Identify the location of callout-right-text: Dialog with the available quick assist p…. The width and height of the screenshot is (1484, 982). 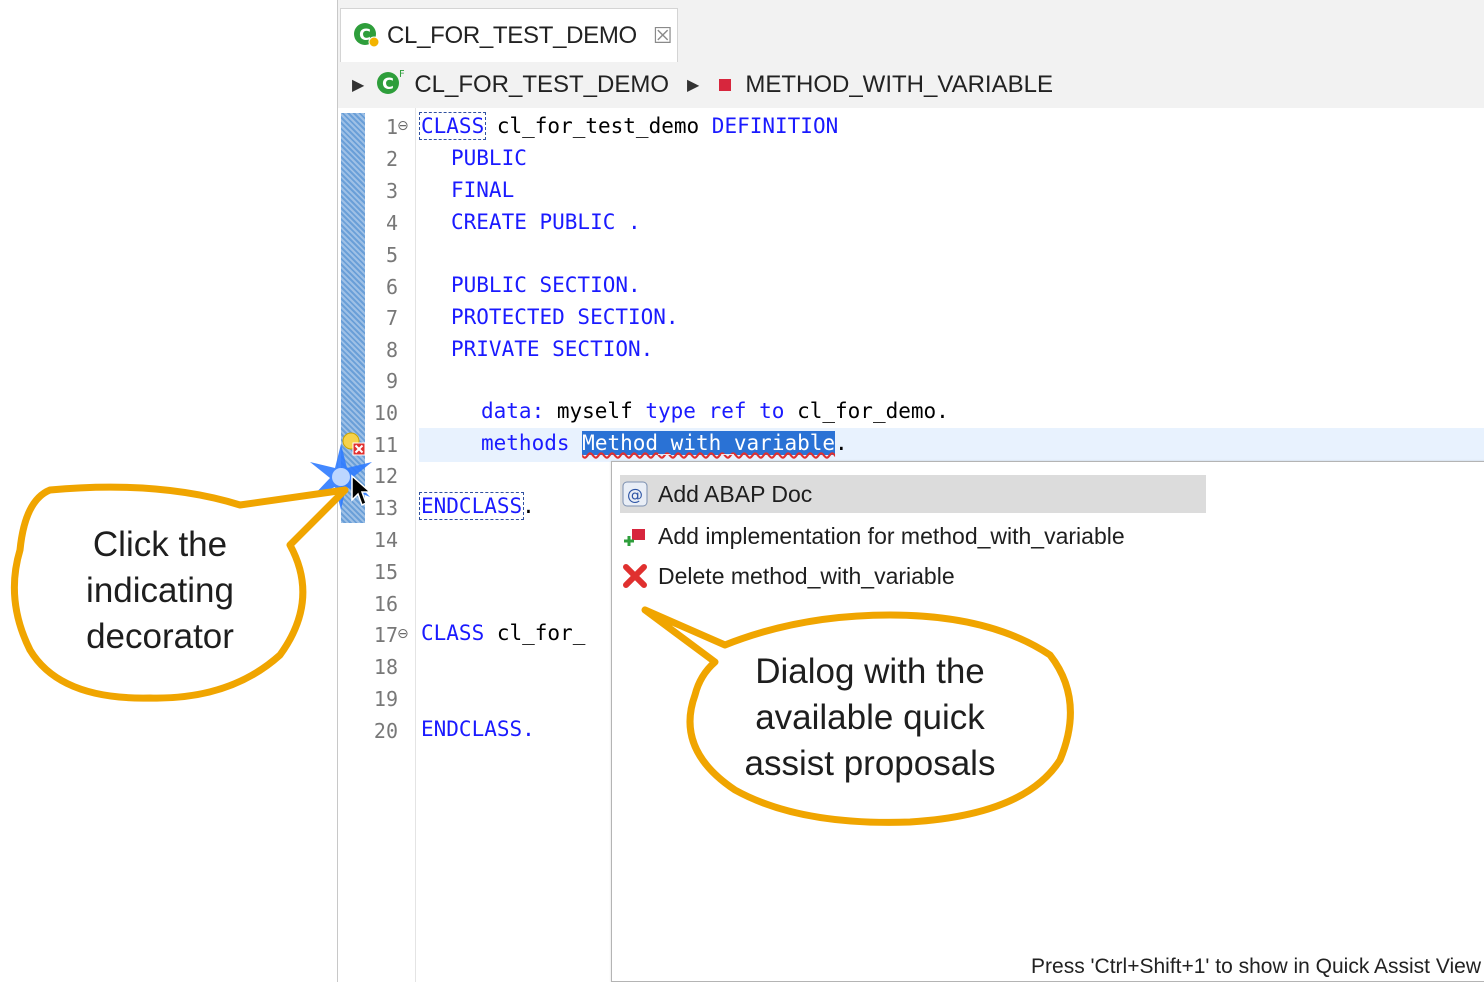
(870, 718).